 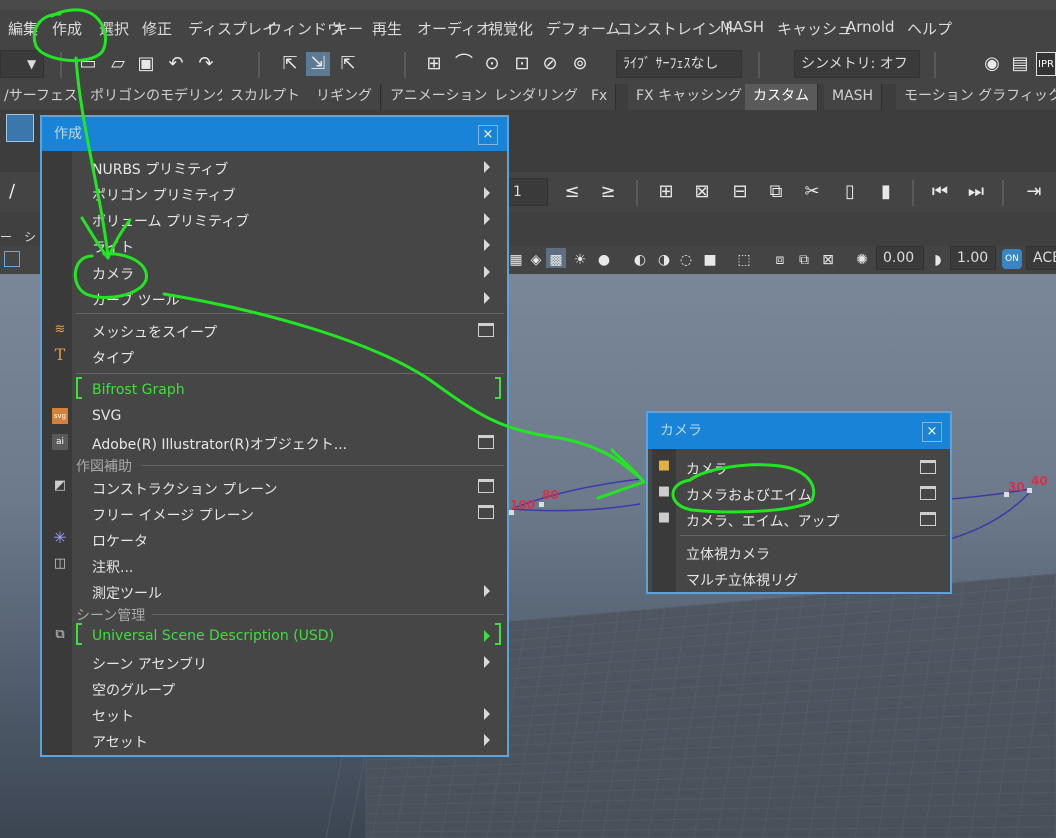 I want to click on annotation-circle-camera, so click(x=110, y=275).